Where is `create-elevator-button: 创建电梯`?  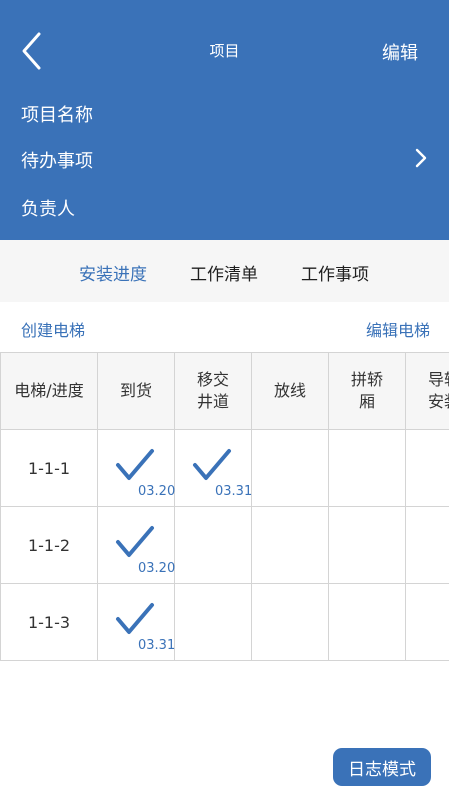
create-elevator-button: 创建电梯 is located at coordinates (53, 329).